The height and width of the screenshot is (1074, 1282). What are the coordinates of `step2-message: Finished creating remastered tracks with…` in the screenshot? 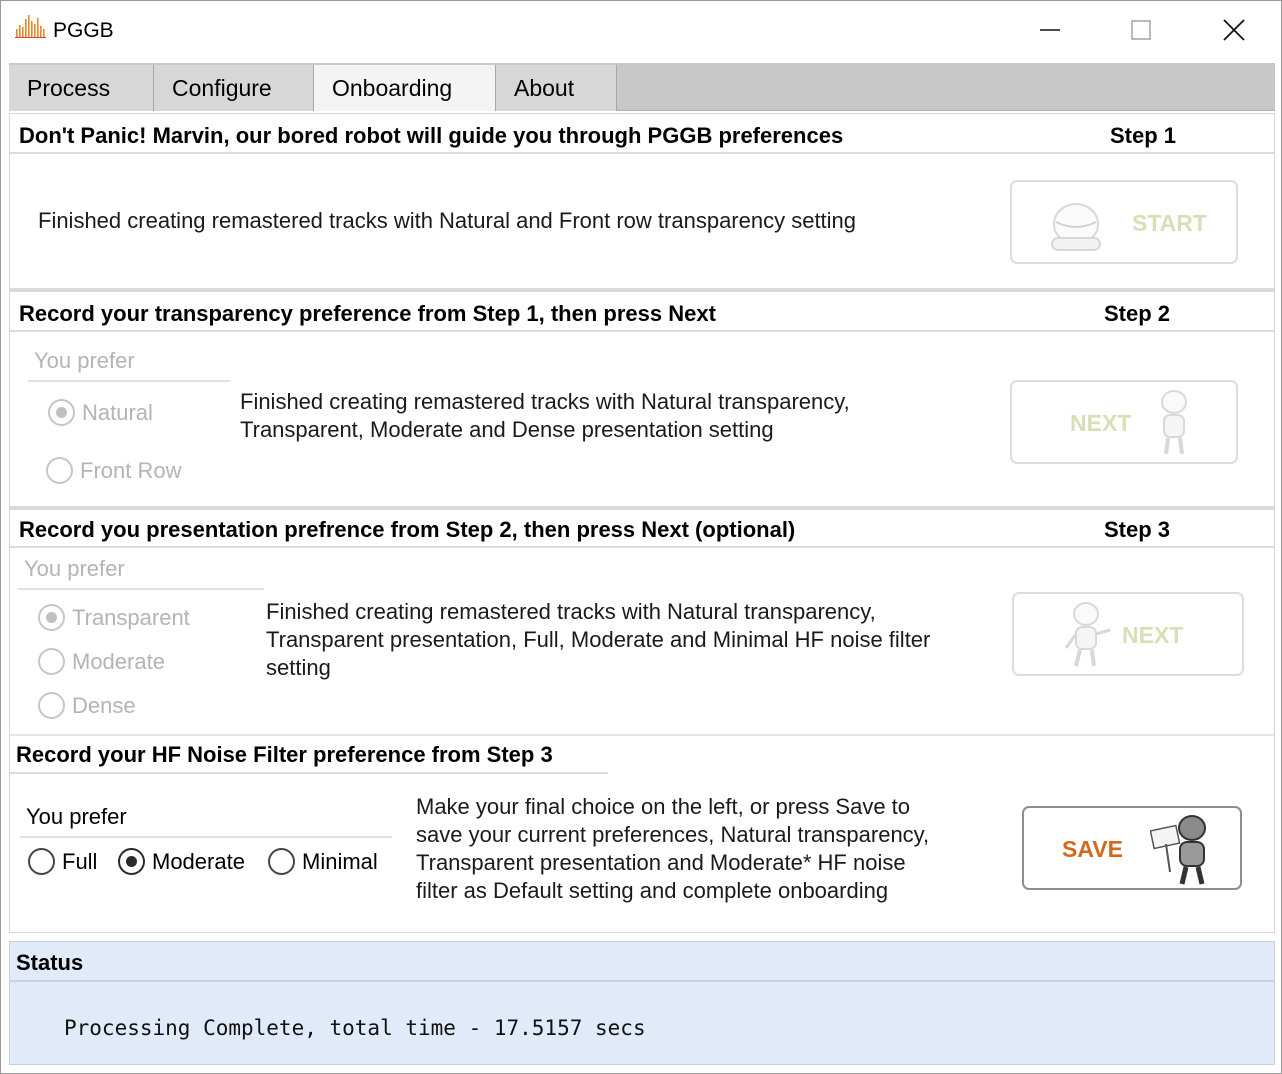 It's located at (545, 415).